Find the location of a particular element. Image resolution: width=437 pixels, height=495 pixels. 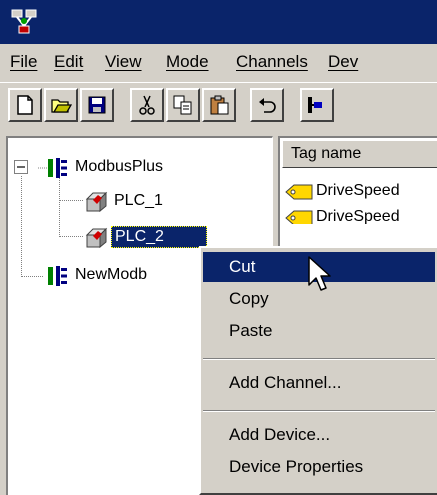

menu-mode: Mode is located at coordinates (187, 62).